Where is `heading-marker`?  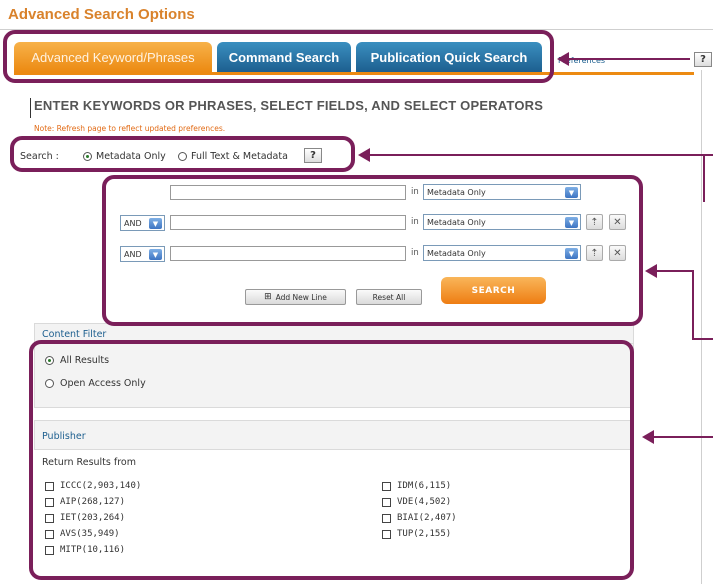
heading-marker is located at coordinates (30, 108).